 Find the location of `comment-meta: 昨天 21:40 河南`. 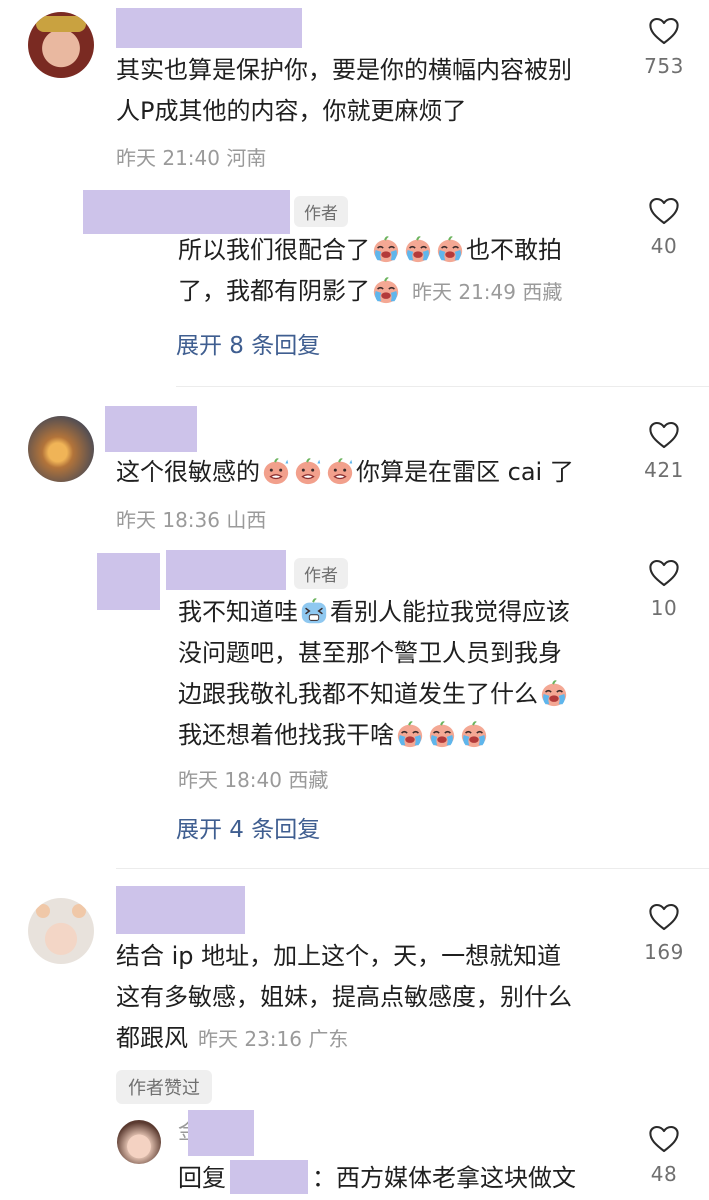

comment-meta: 昨天 21:40 河南 is located at coordinates (191, 158).